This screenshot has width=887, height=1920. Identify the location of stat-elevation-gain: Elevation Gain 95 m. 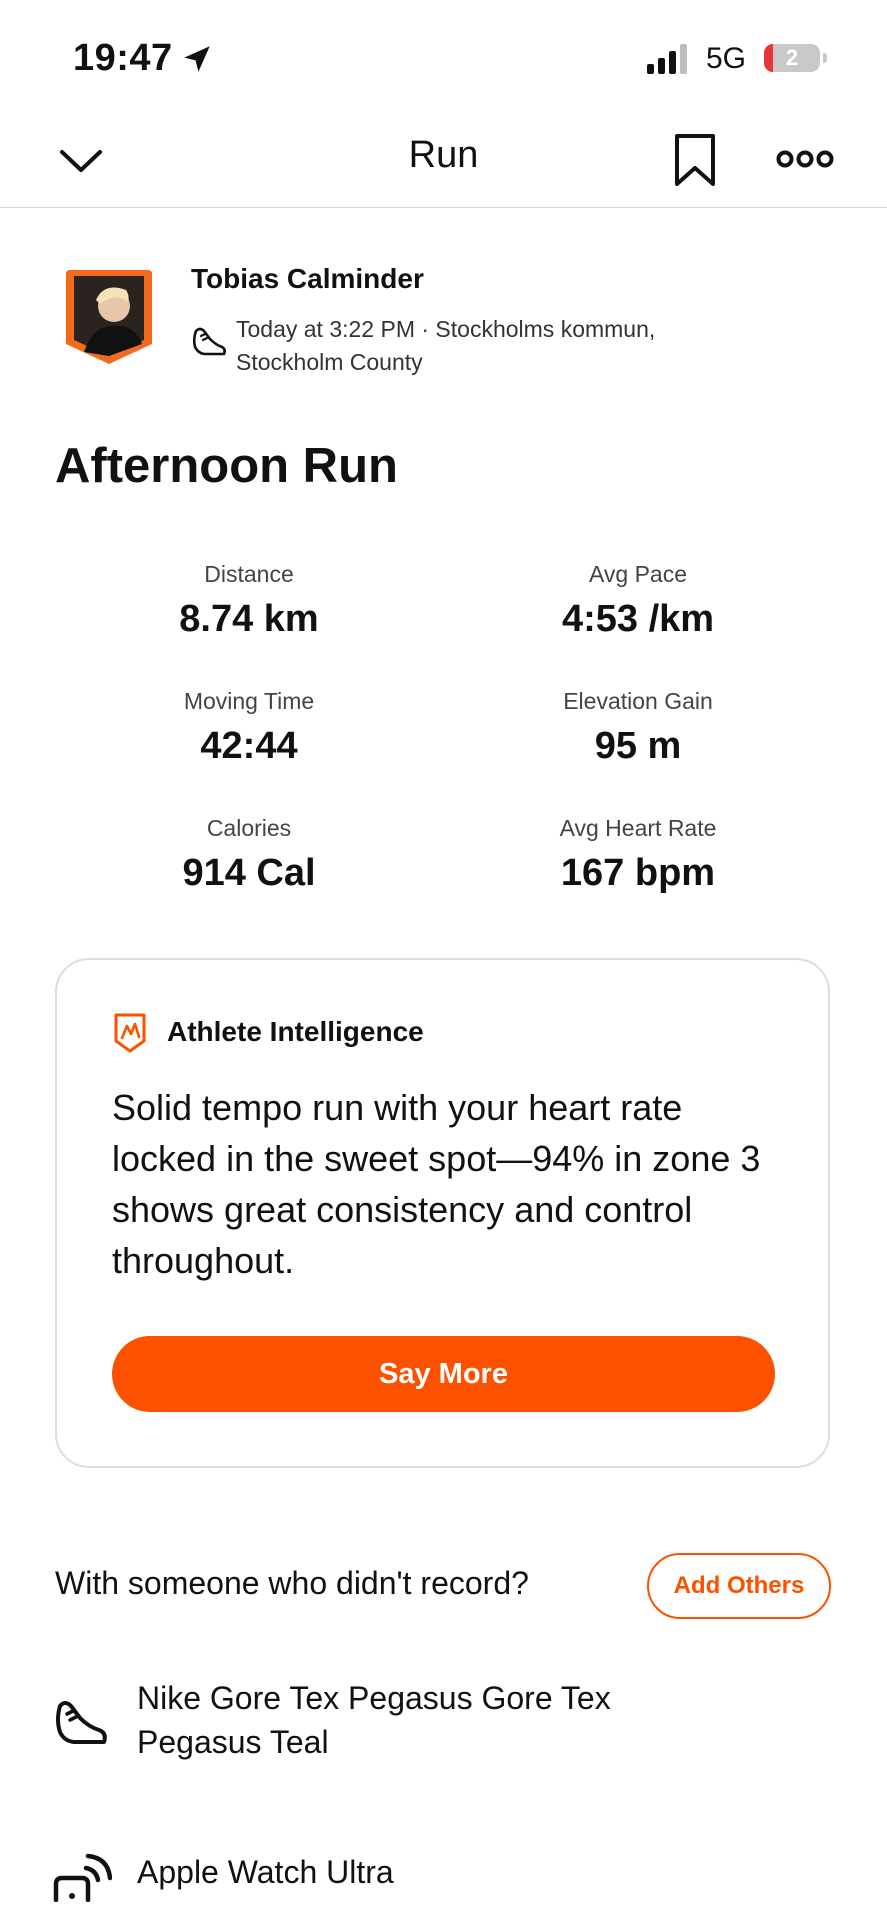
(638, 728).